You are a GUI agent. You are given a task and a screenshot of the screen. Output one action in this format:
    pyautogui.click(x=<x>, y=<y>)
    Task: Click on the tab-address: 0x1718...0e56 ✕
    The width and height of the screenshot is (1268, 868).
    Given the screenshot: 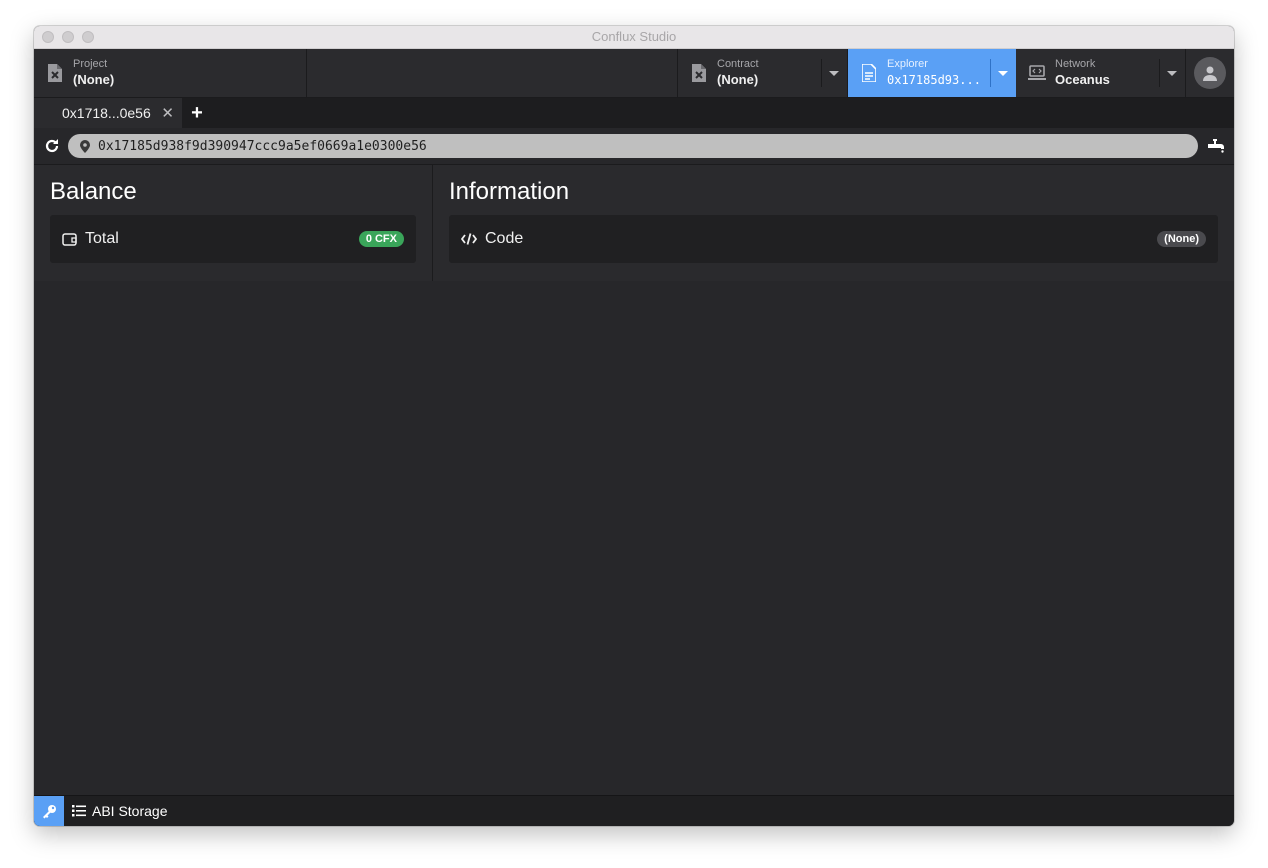 What is the action you would take?
    pyautogui.click(x=108, y=113)
    